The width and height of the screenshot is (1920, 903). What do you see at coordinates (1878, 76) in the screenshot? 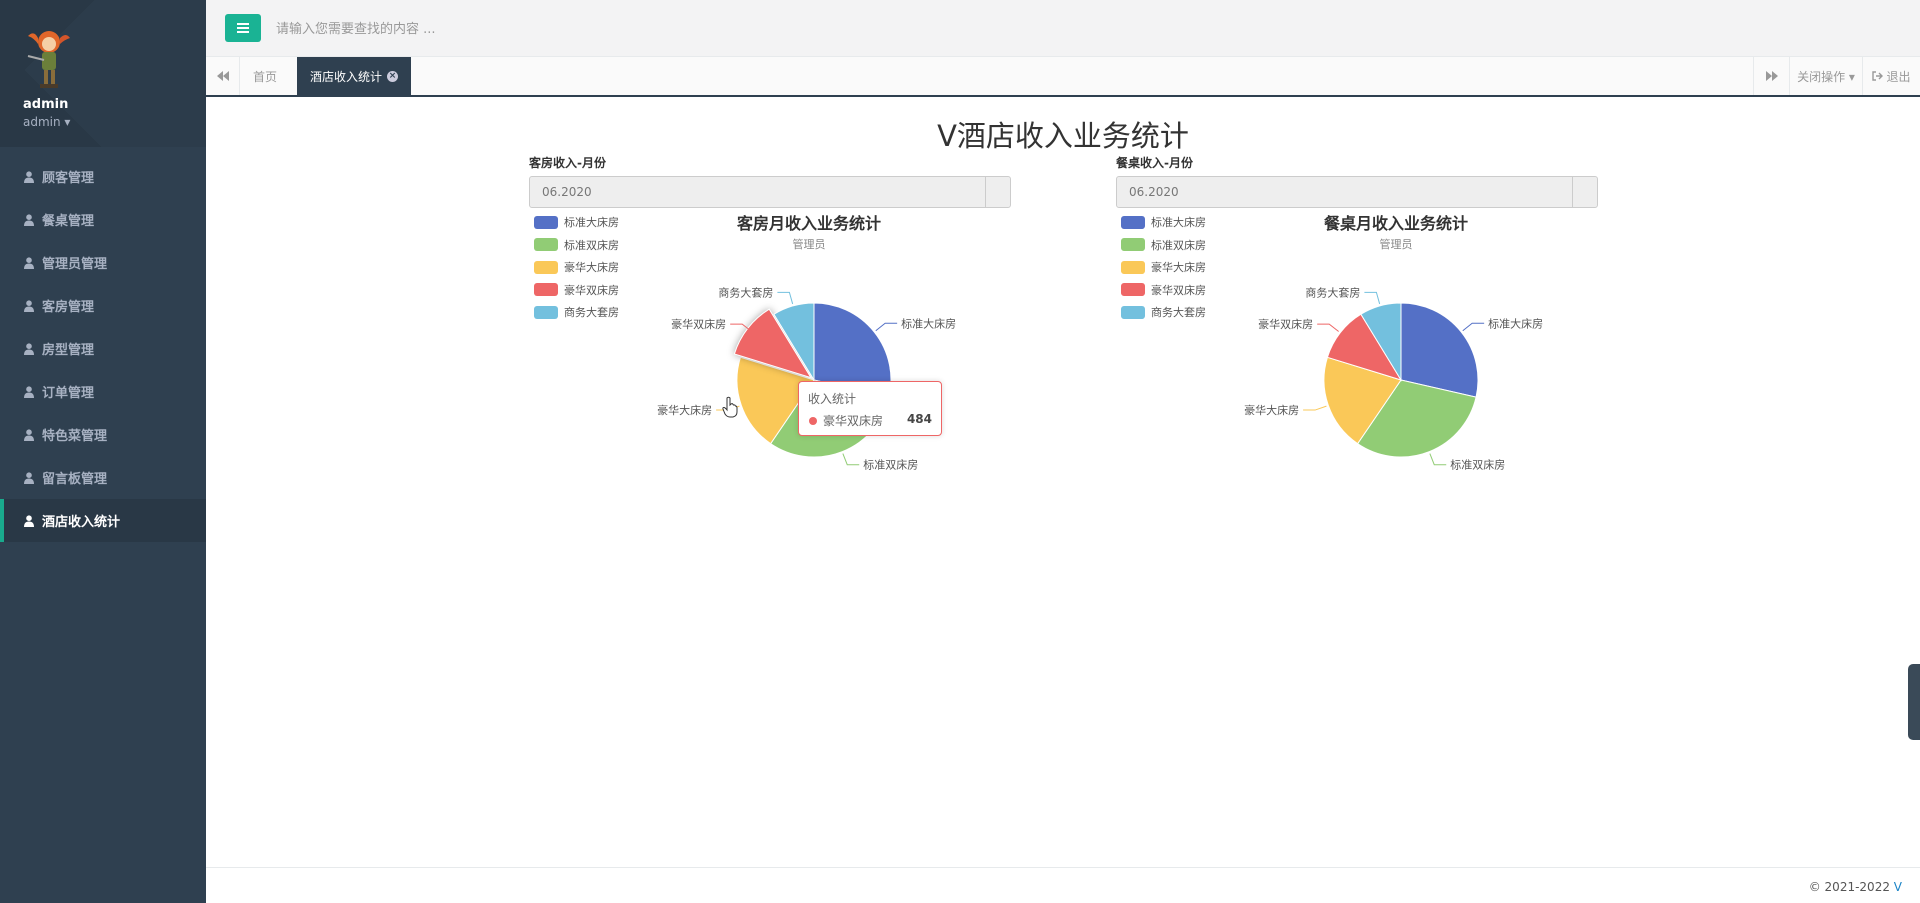
I see `sign-out-icon` at bounding box center [1878, 76].